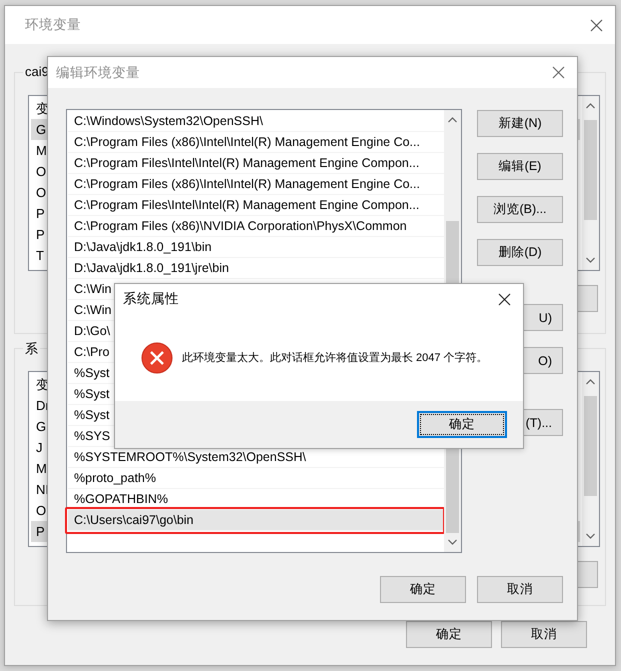  I want to click on list-item: C:\Users\cai97\go\bin, so click(256, 520).